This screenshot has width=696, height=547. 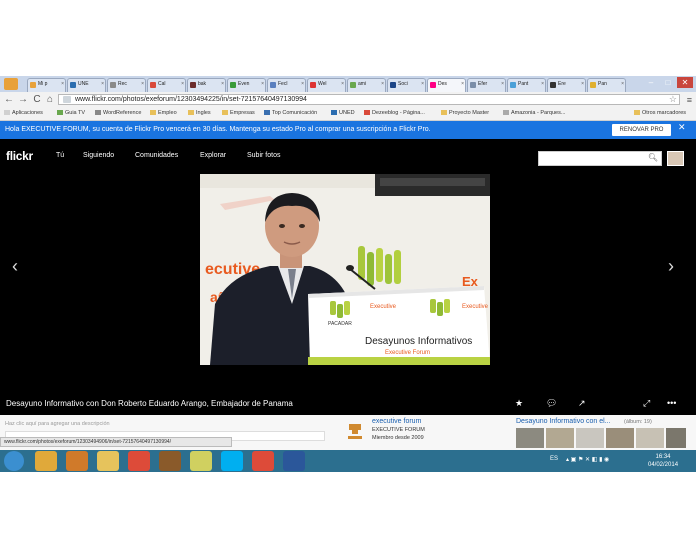 What do you see at coordinates (43, 84) in the screenshot?
I see `tab-label: Mi p` at bounding box center [43, 84].